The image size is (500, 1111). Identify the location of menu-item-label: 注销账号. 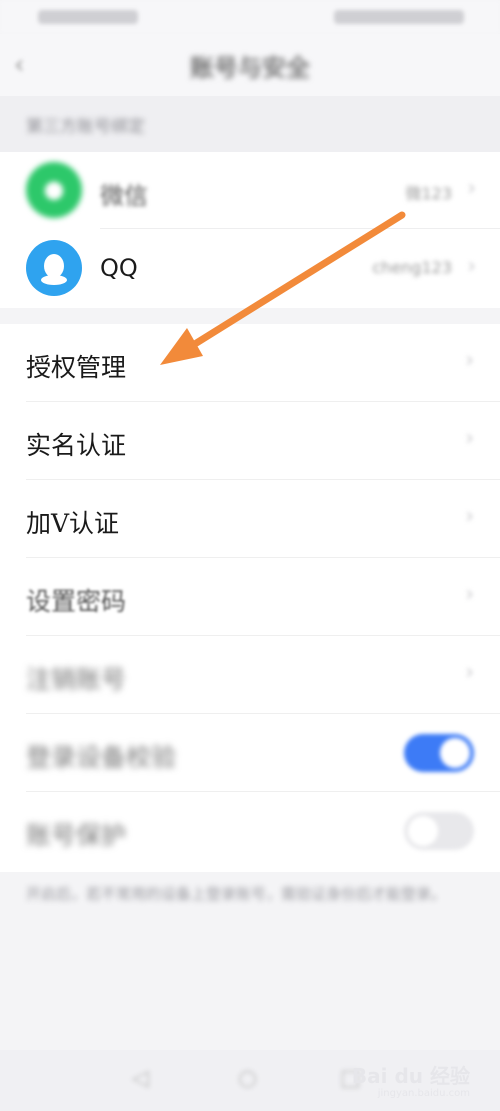
(76, 679).